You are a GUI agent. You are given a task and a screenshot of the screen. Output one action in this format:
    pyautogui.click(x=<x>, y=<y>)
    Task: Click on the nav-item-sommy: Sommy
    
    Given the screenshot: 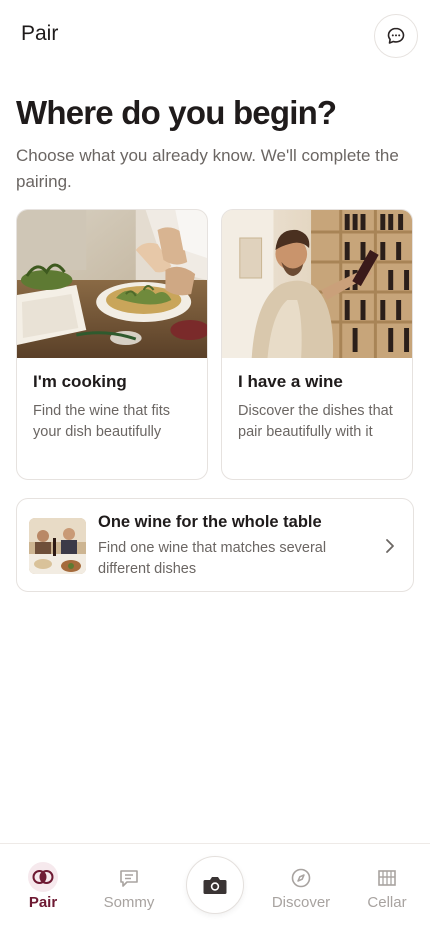 What is the action you would take?
    pyautogui.click(x=129, y=888)
    